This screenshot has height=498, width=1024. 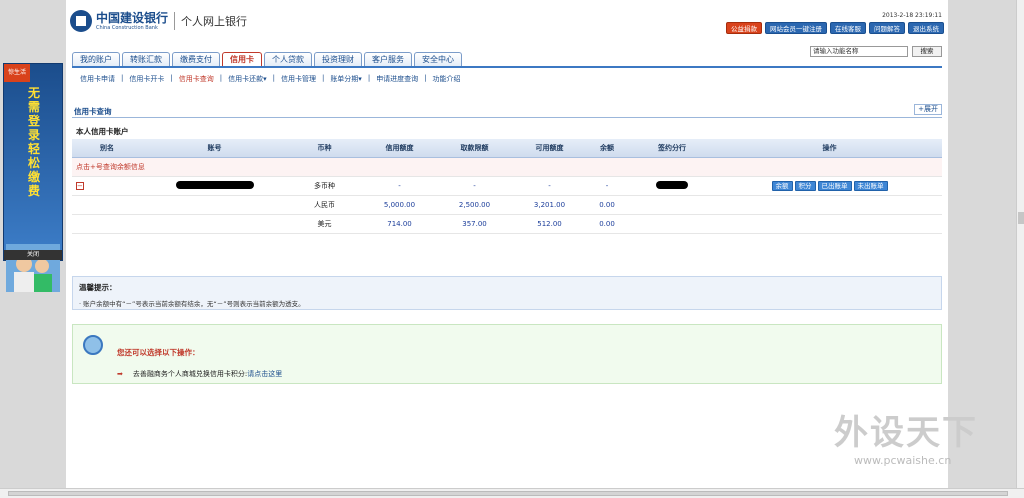 I want to click on table-row: − 多币种 - - - - 余额 积分 已出账单 未出账单, so click(x=507, y=186).